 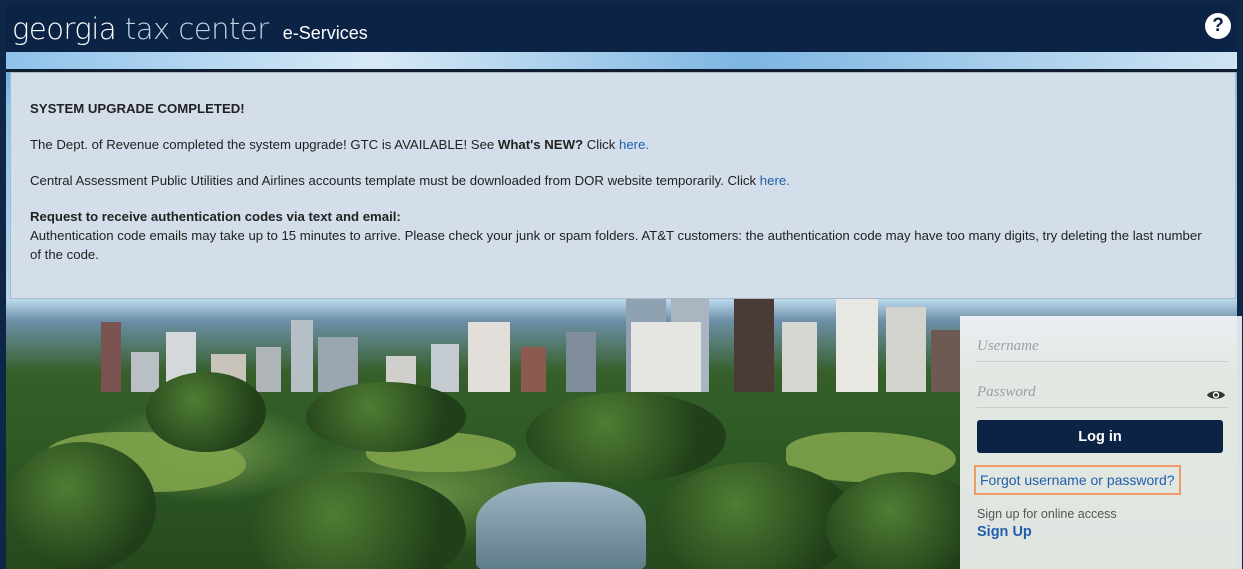 What do you see at coordinates (601, 144) in the screenshot?
I see `notice-p1-click: Click` at bounding box center [601, 144].